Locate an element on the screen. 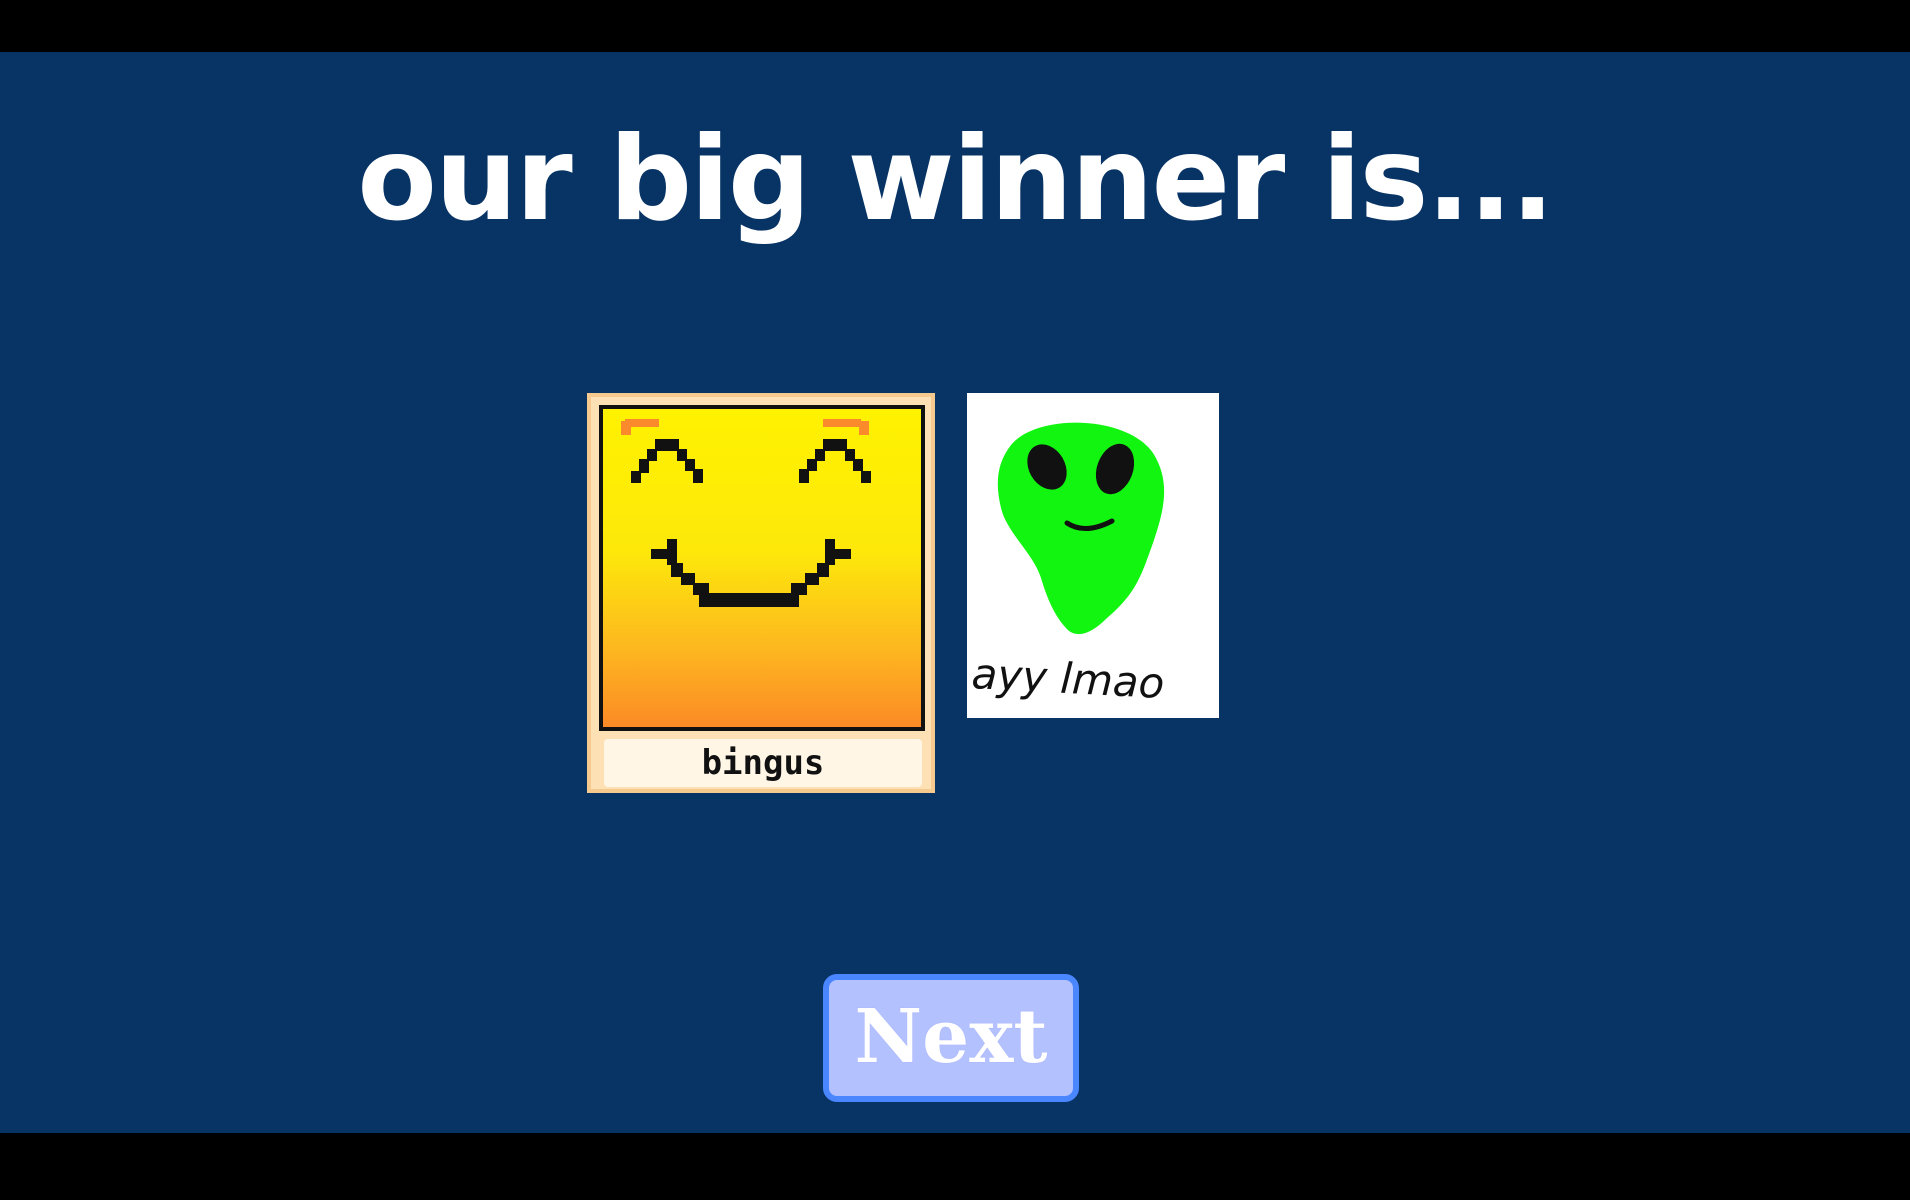 The image size is (1910, 1200). drawing-entry: ayy lmao is located at coordinates (1093, 555).